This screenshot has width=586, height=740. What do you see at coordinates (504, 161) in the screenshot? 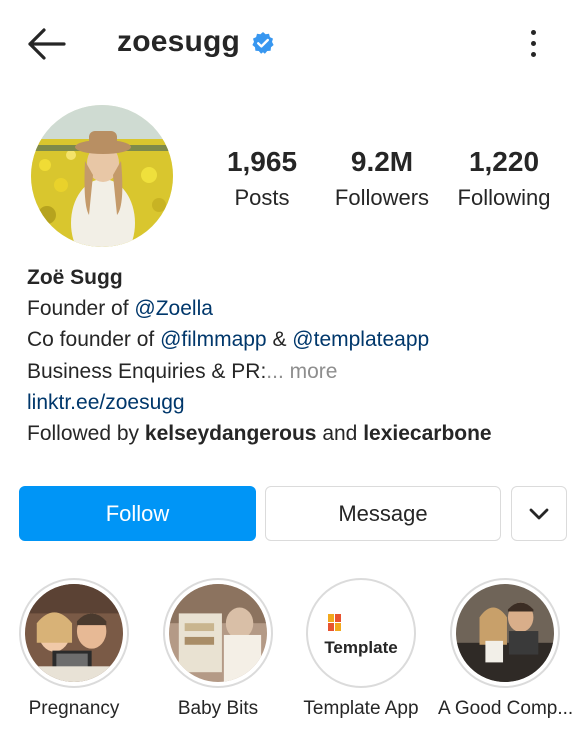
I see `following-count: 1,220` at bounding box center [504, 161].